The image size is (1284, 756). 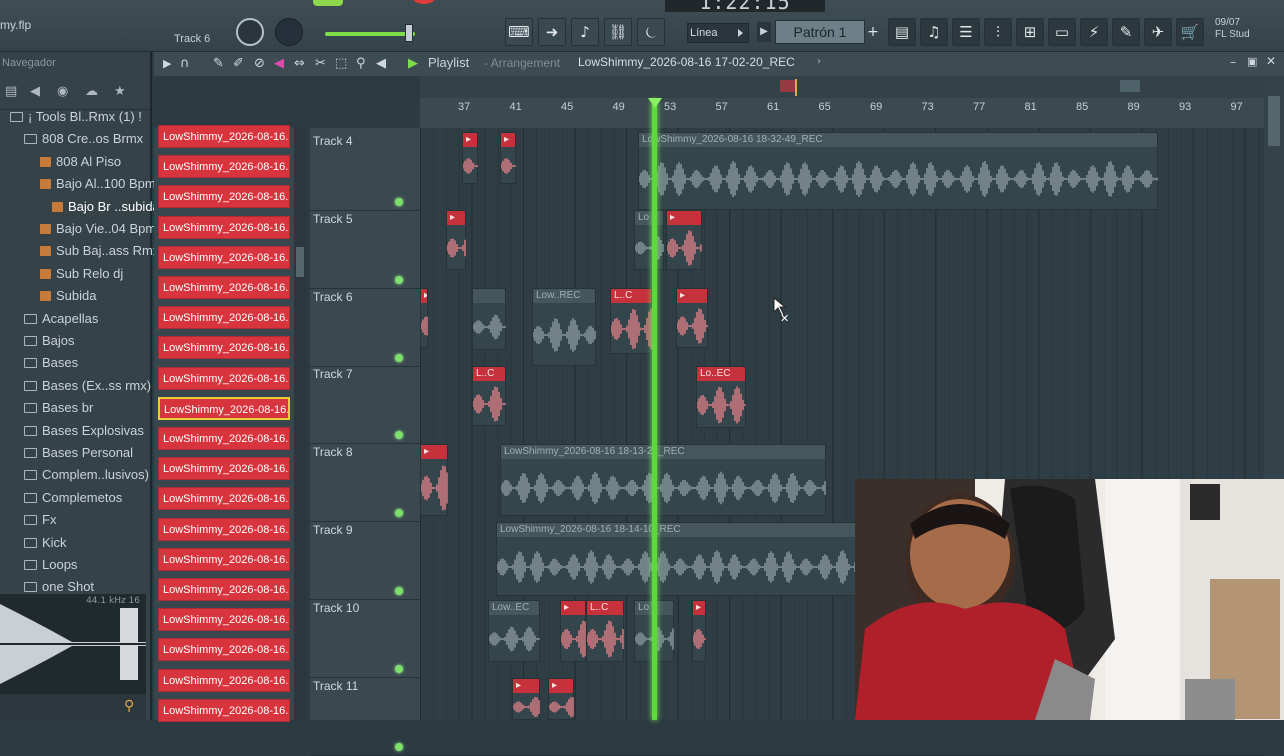 I want to click on browser-item: Bases Personal, so click(x=78, y=456).